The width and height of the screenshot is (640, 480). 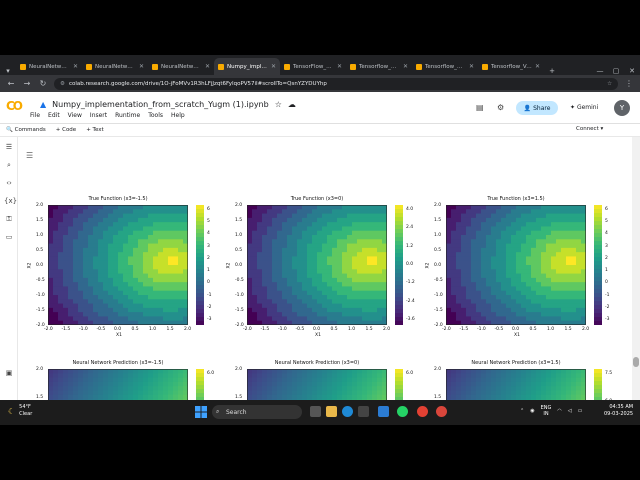 I want to click on avatar: Y, so click(x=622, y=108).